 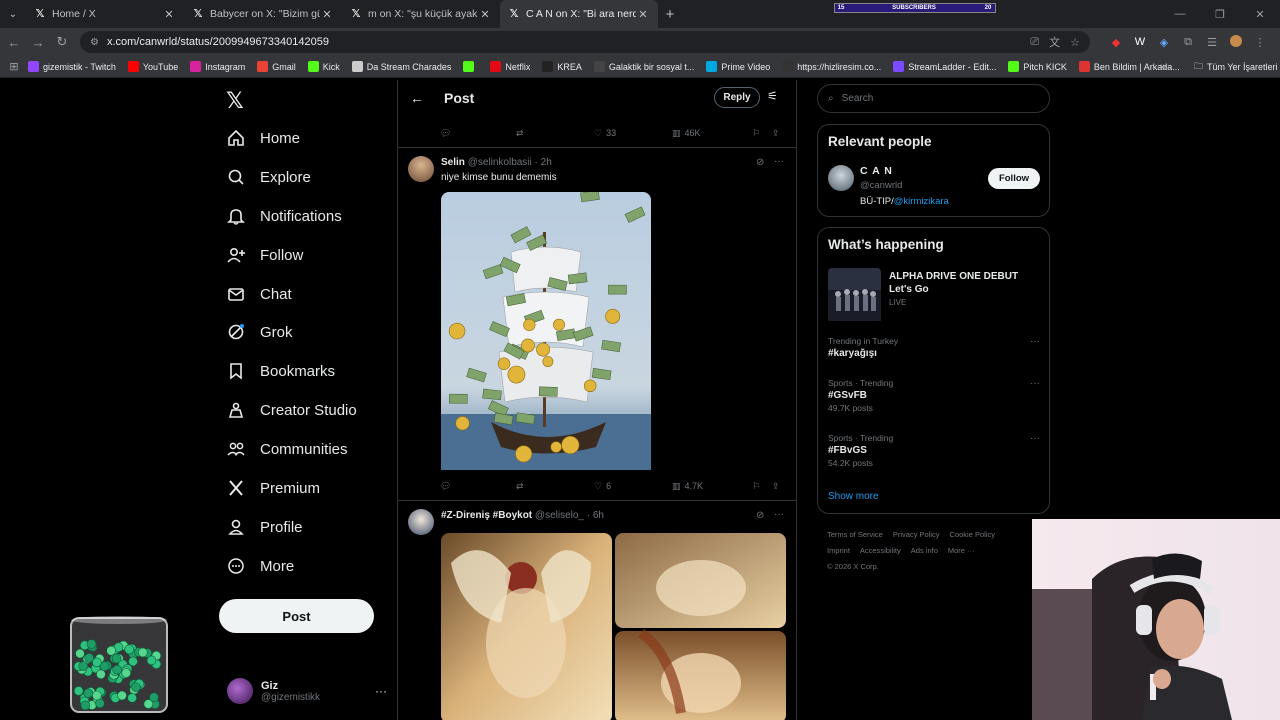 What do you see at coordinates (613, 626) in the screenshot?
I see `tweet-image-grid` at bounding box center [613, 626].